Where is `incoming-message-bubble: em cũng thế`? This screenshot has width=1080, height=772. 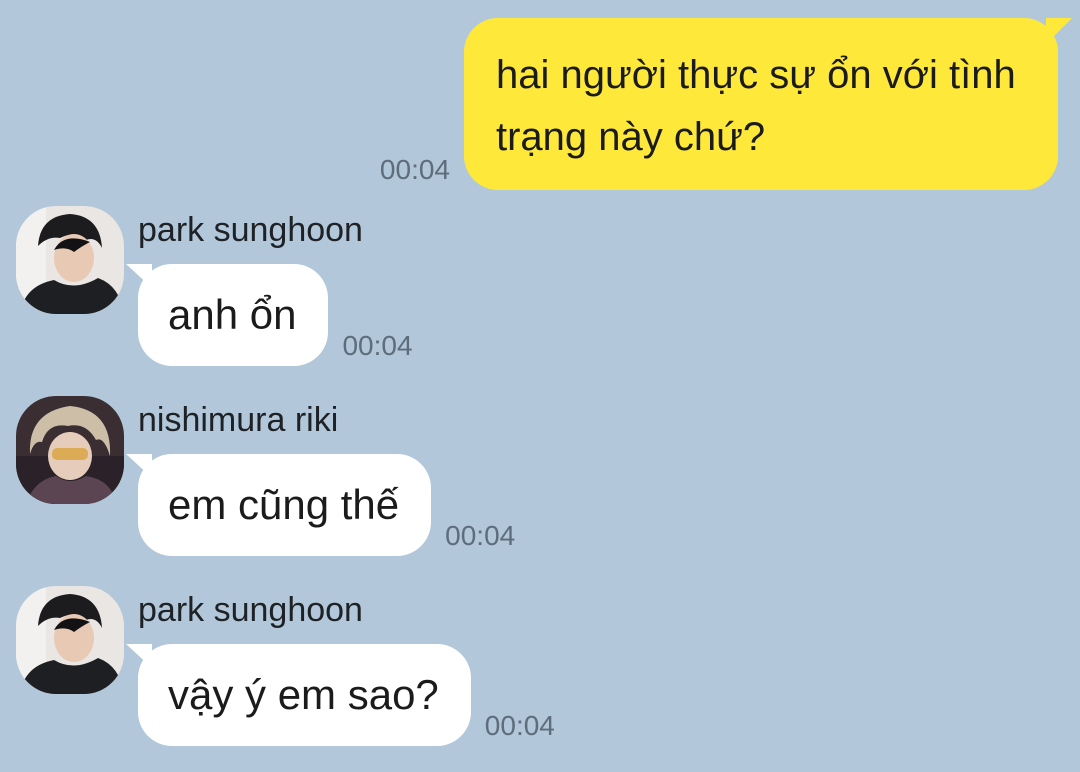 incoming-message-bubble: em cũng thế is located at coordinates (278, 505).